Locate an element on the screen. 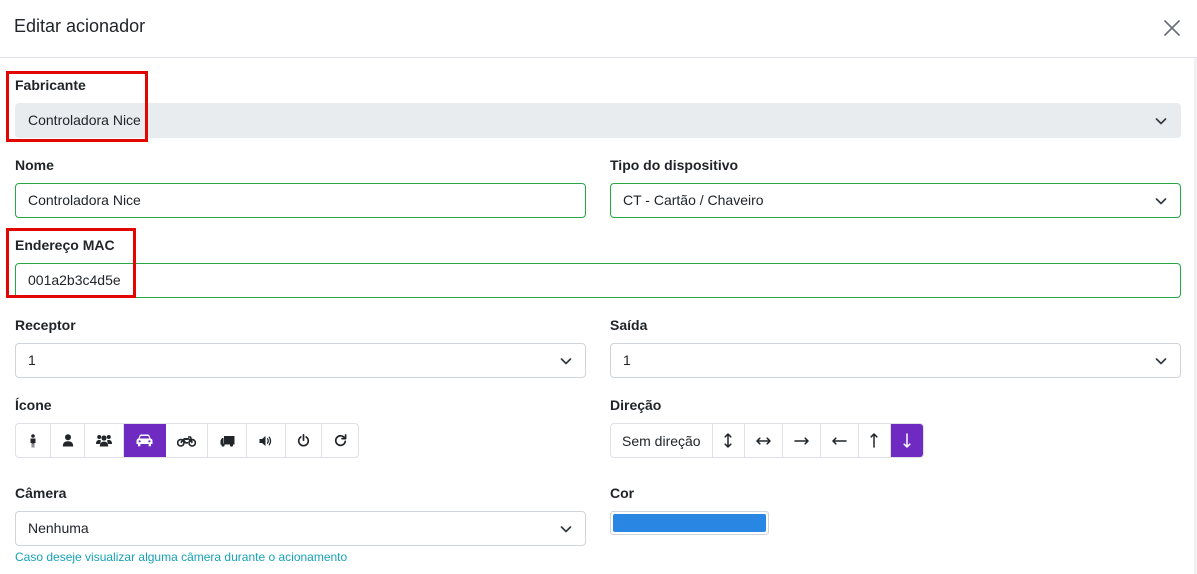  direcao-label: Direção is located at coordinates (636, 405).